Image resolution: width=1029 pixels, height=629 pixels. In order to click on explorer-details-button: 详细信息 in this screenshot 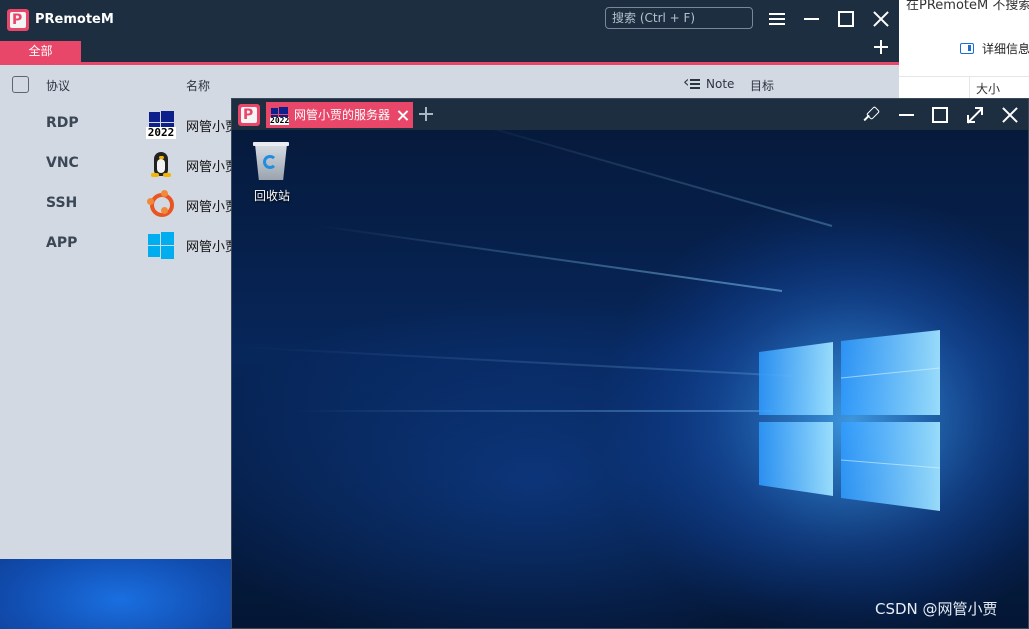, I will do `click(994, 48)`.